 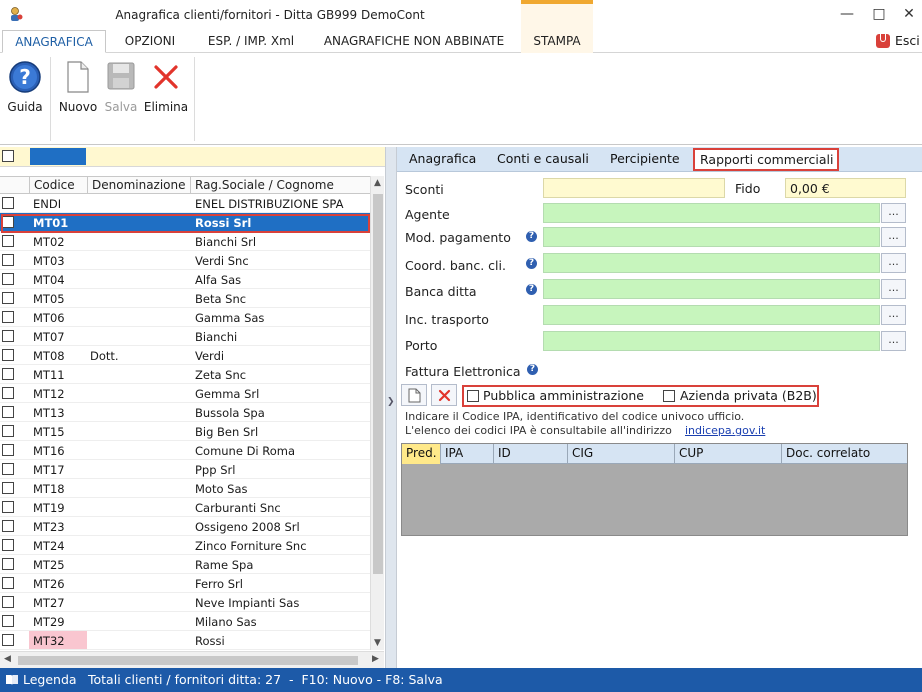 What do you see at coordinates (185, 298) in the screenshot?
I see `table-row: MT05 Beta Snc` at bounding box center [185, 298].